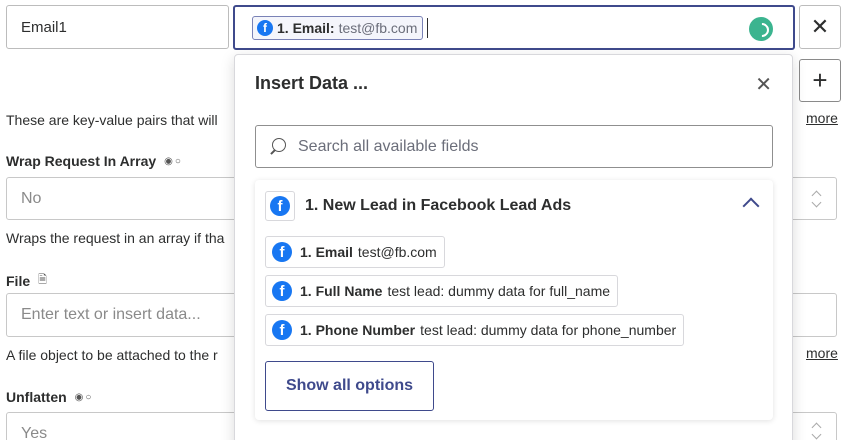 This screenshot has height=440, width=843. What do you see at coordinates (31, 198) in the screenshot?
I see `wrap-request-value: No` at bounding box center [31, 198].